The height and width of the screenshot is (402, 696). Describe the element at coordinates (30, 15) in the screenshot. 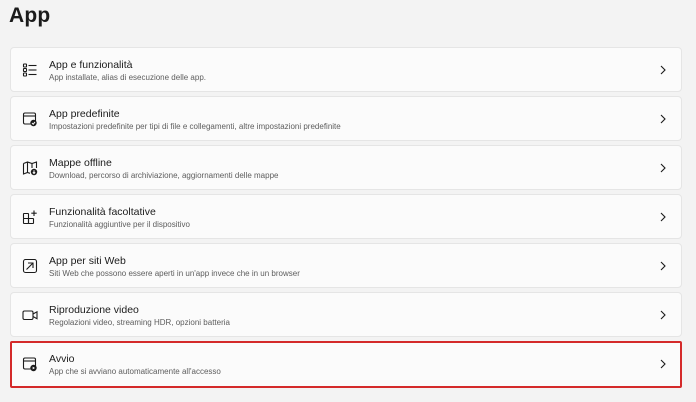

I see `page-title: App` at that location.